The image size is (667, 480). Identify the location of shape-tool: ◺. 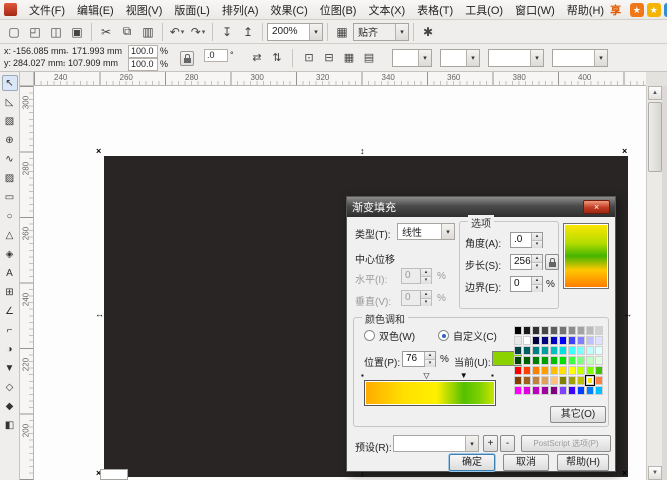
(10, 102).